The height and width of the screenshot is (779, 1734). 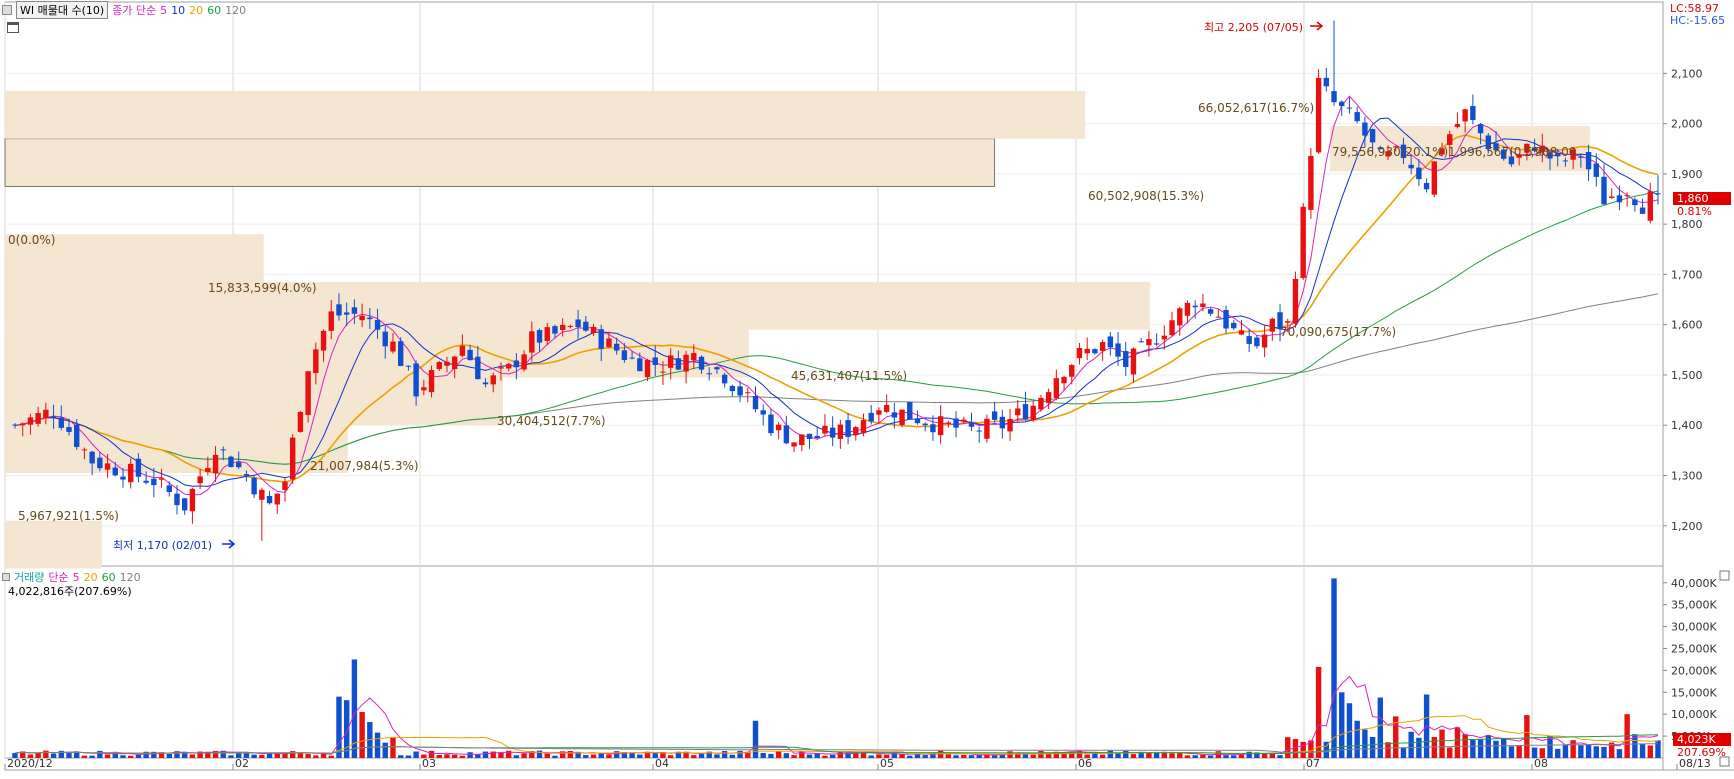 I want to click on price-tick-label: 1,200, so click(x=1687, y=526).